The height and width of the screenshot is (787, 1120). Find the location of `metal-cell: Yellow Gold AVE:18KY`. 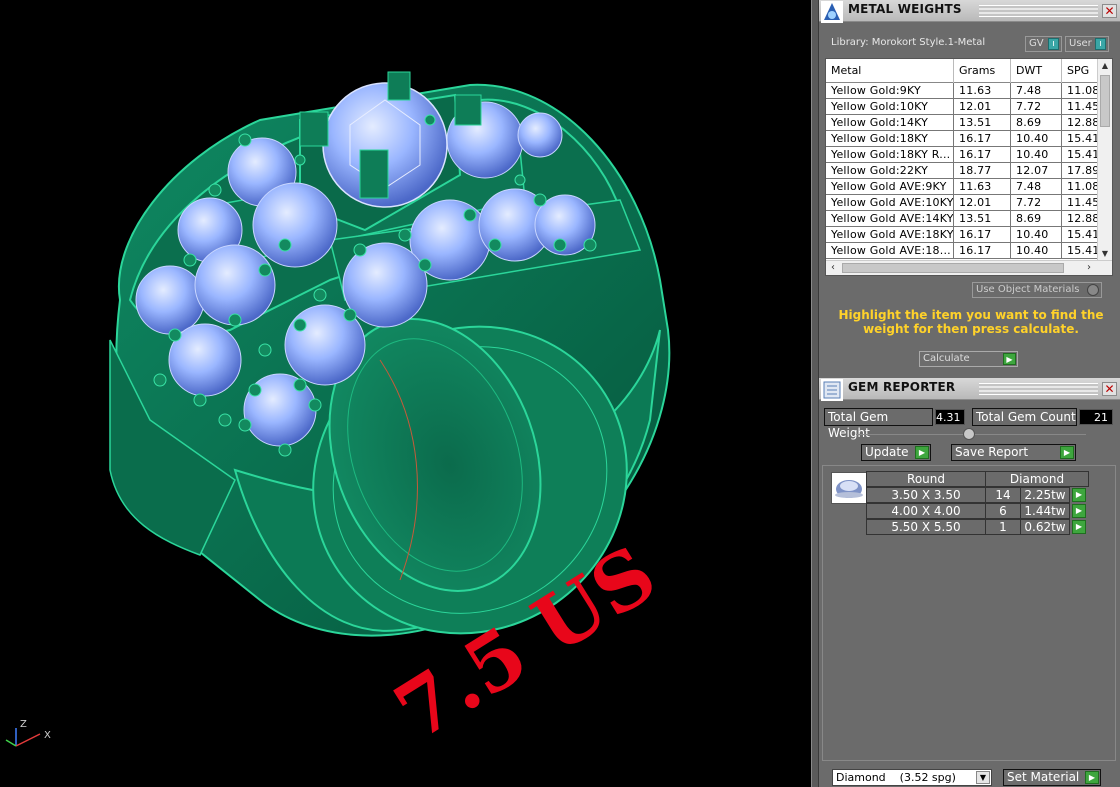

metal-cell: Yellow Gold AVE:18KY is located at coordinates (890, 234).